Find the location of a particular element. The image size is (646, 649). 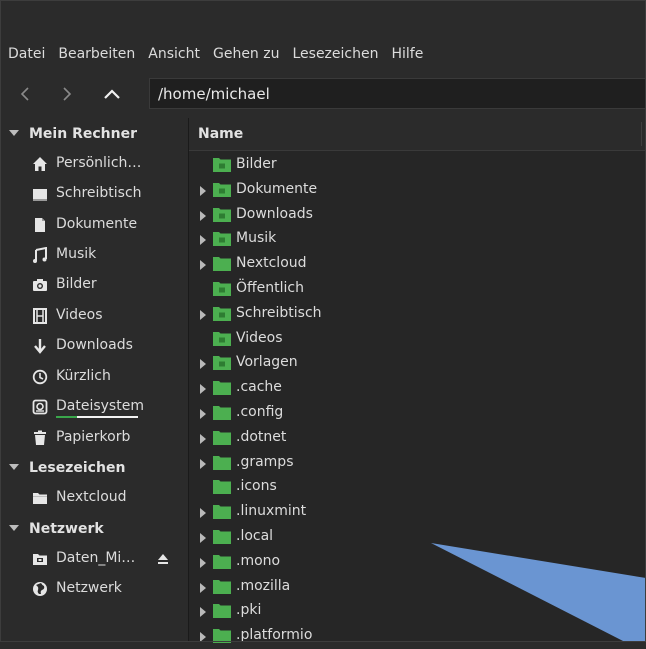

sidebar-heading-network: Netzwerk is located at coordinates (94, 529).